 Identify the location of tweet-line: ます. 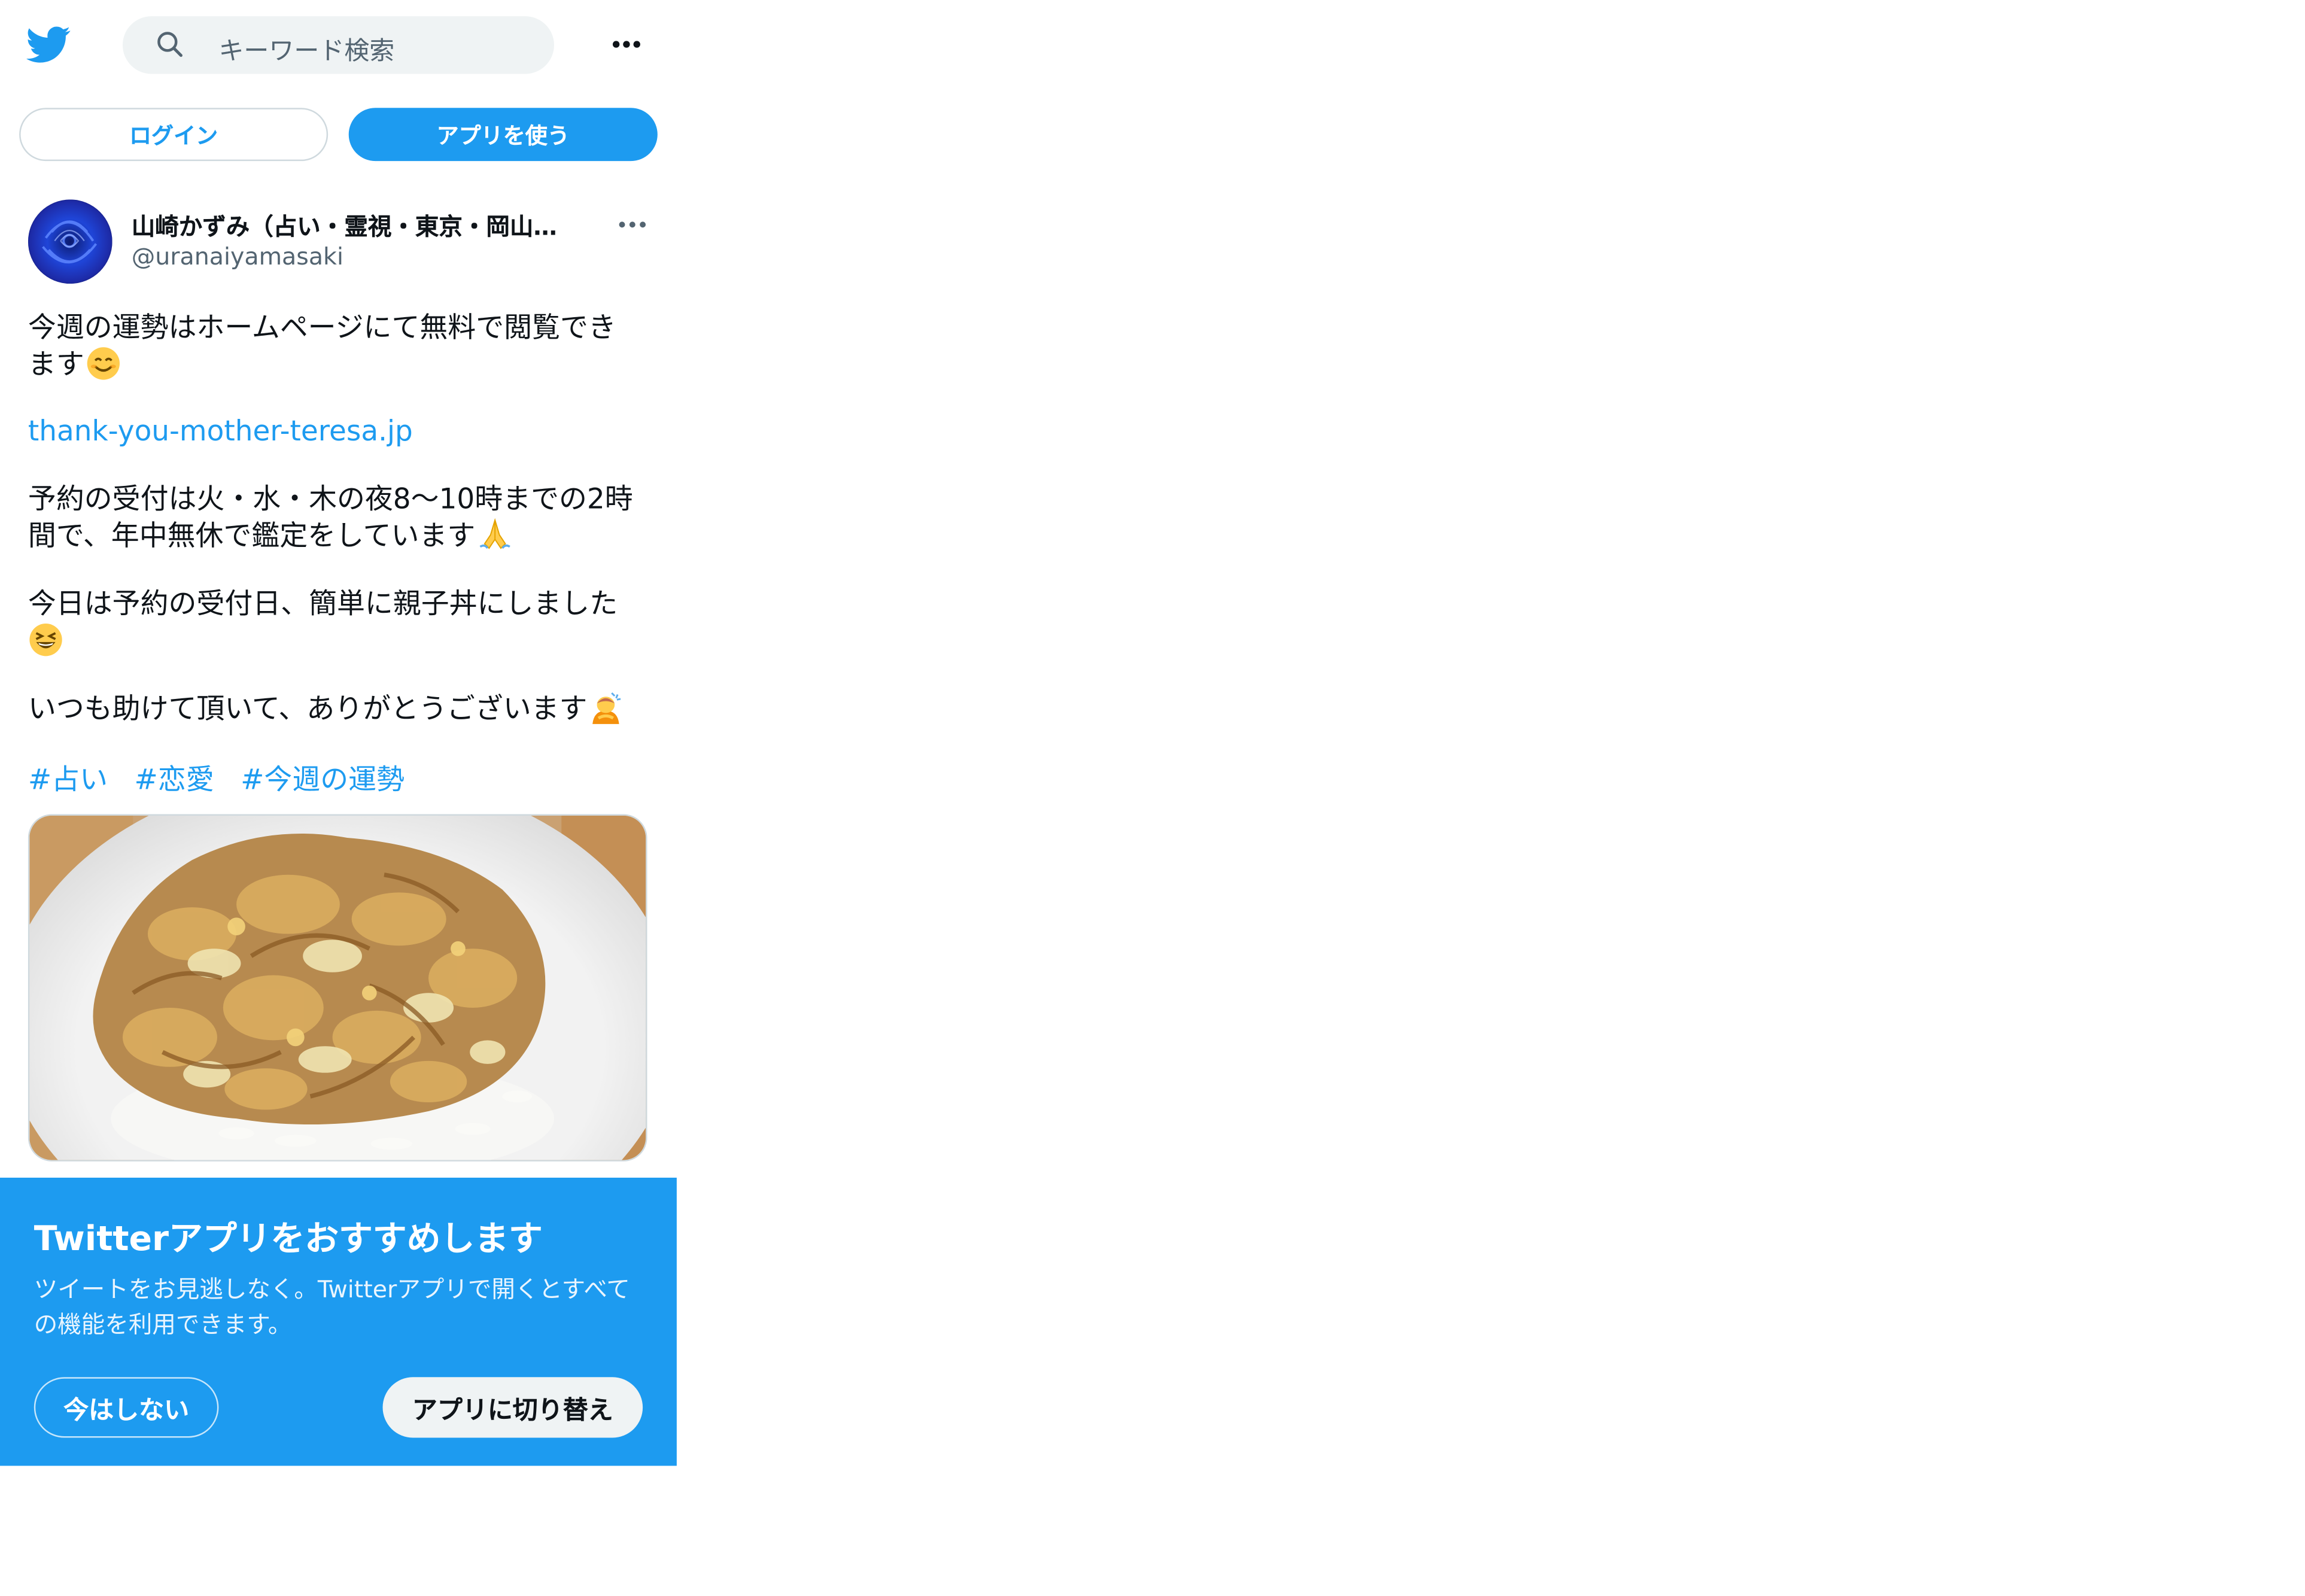
(56, 365).